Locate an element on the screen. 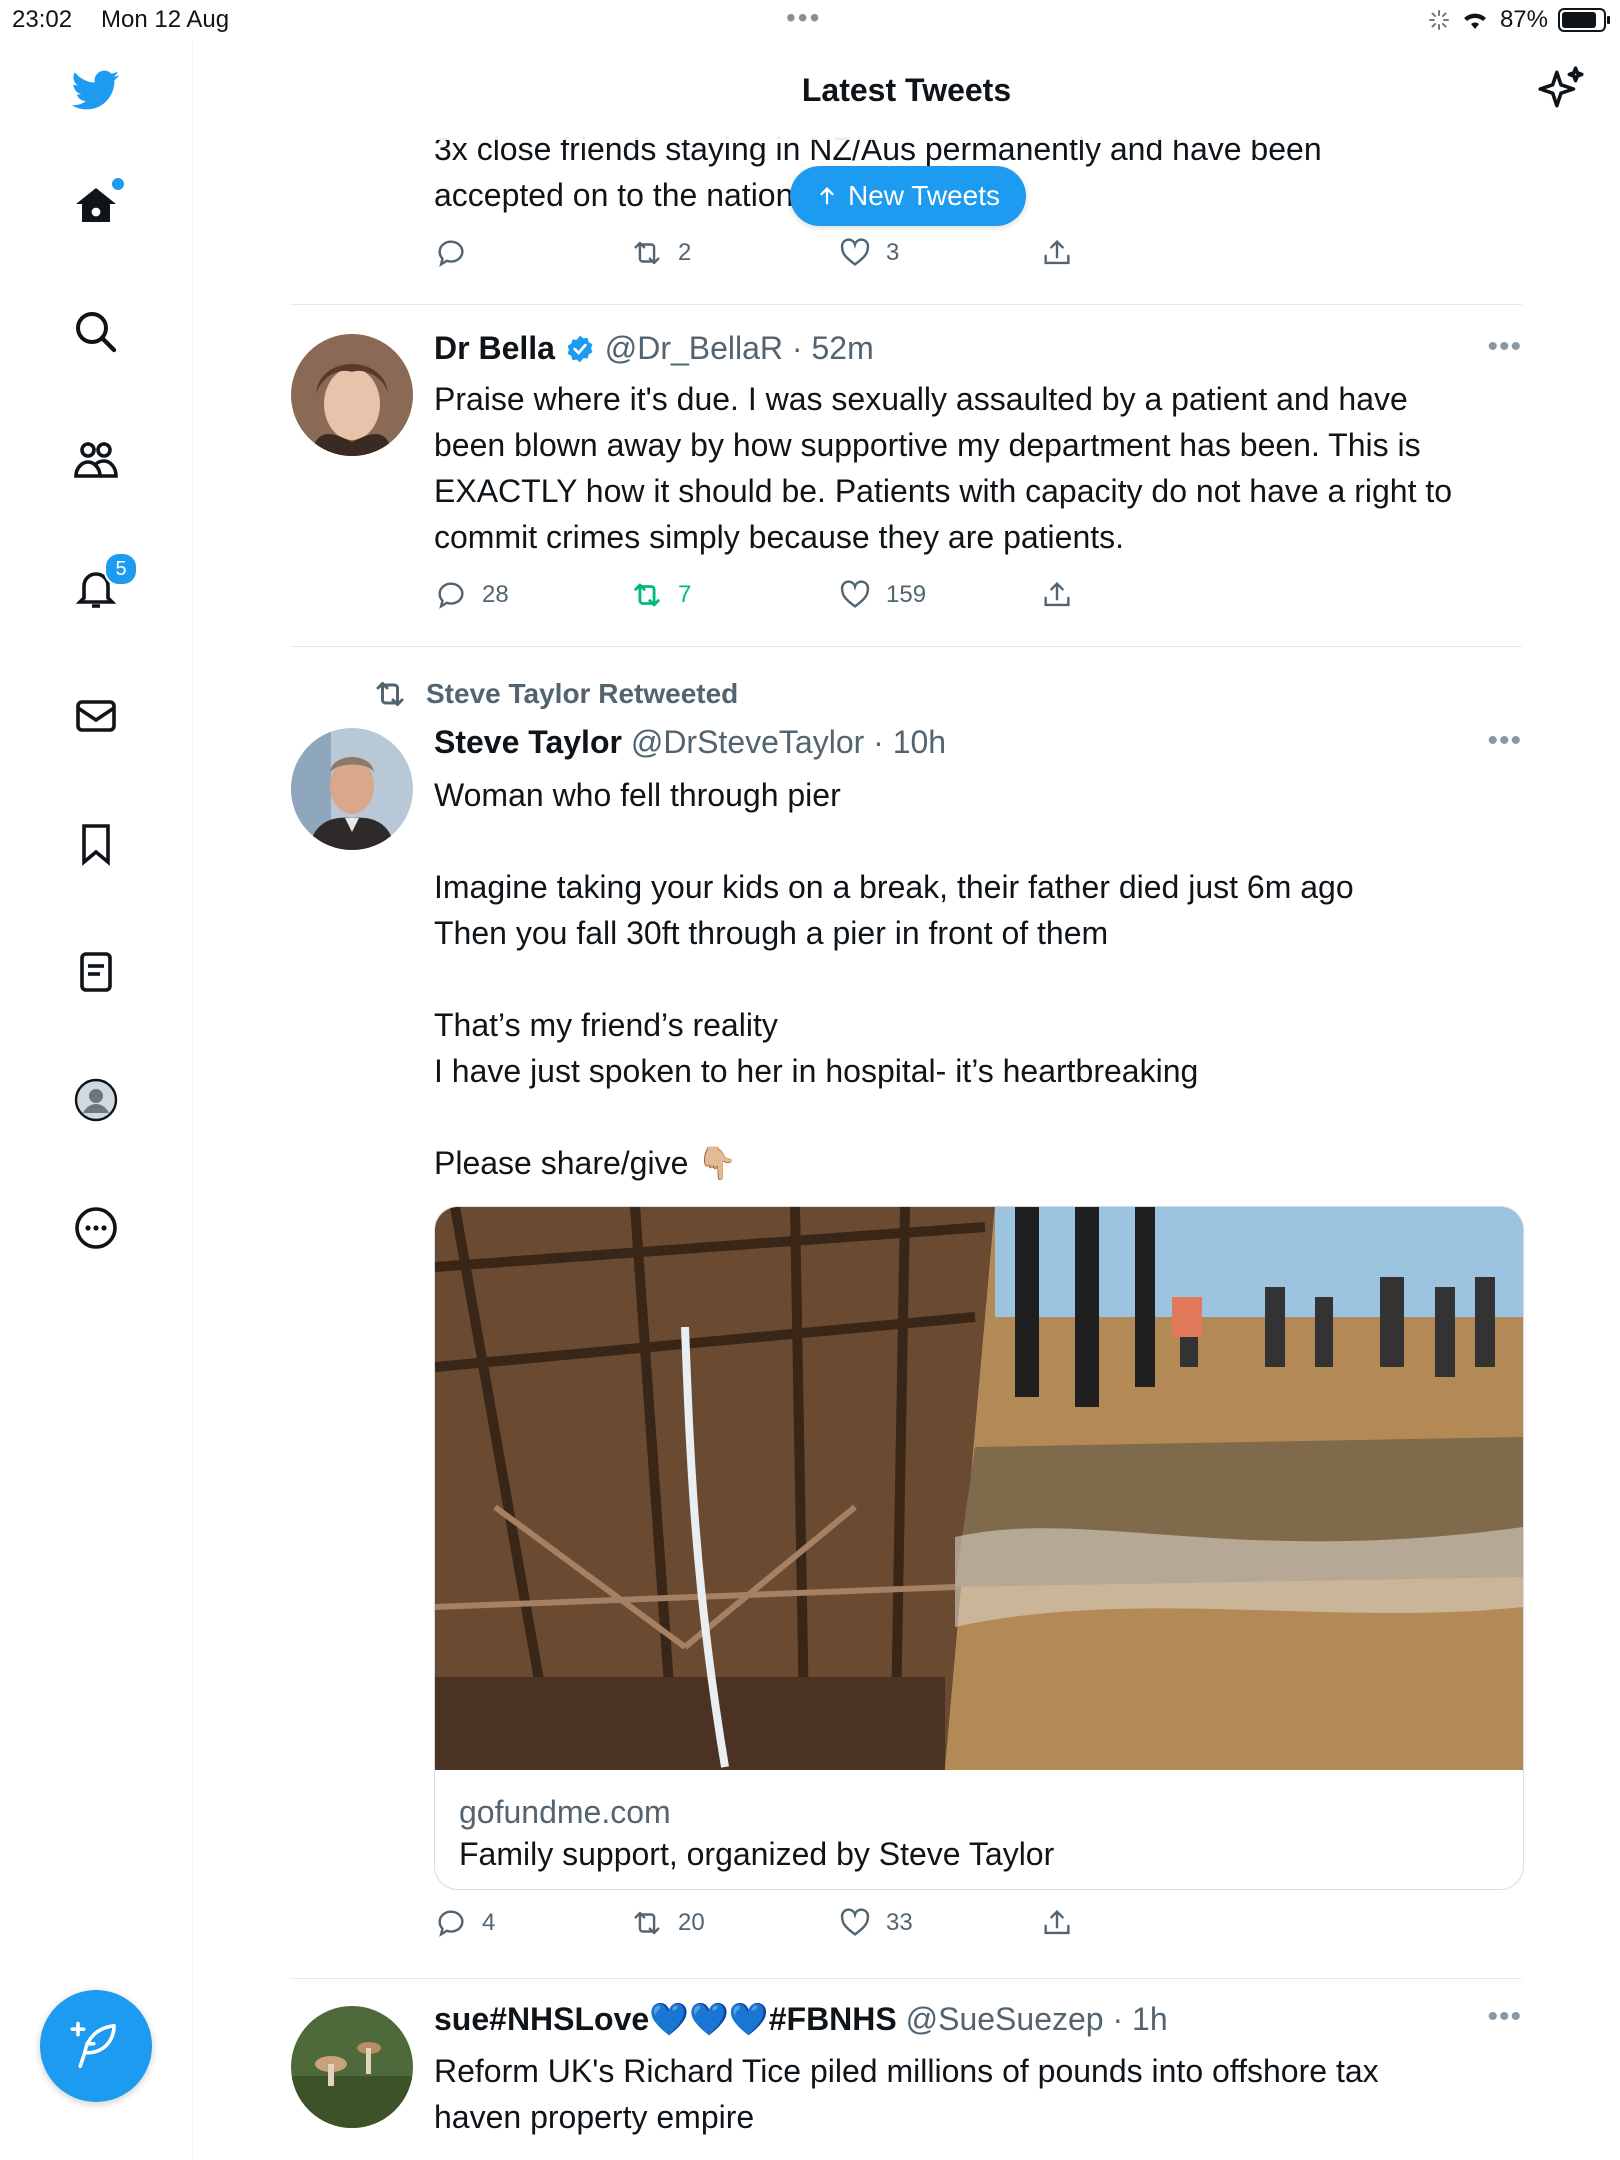 The image size is (1620, 2160). multitasking-dots: ••• is located at coordinates (803, 18).